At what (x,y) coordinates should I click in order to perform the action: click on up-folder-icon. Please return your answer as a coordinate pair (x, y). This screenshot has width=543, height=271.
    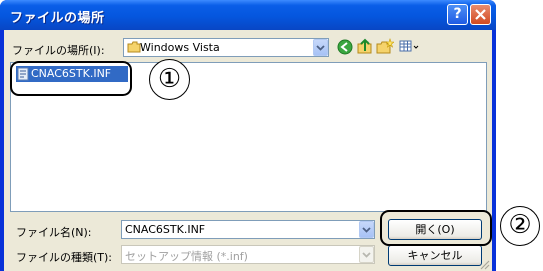
    Looking at the image, I should click on (365, 47).